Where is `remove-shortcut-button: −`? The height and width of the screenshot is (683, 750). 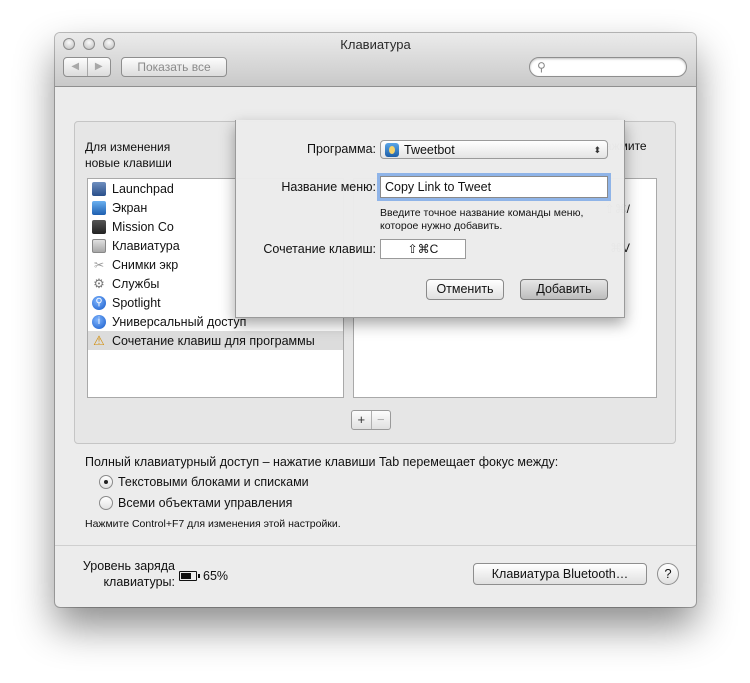 remove-shortcut-button: − is located at coordinates (381, 420).